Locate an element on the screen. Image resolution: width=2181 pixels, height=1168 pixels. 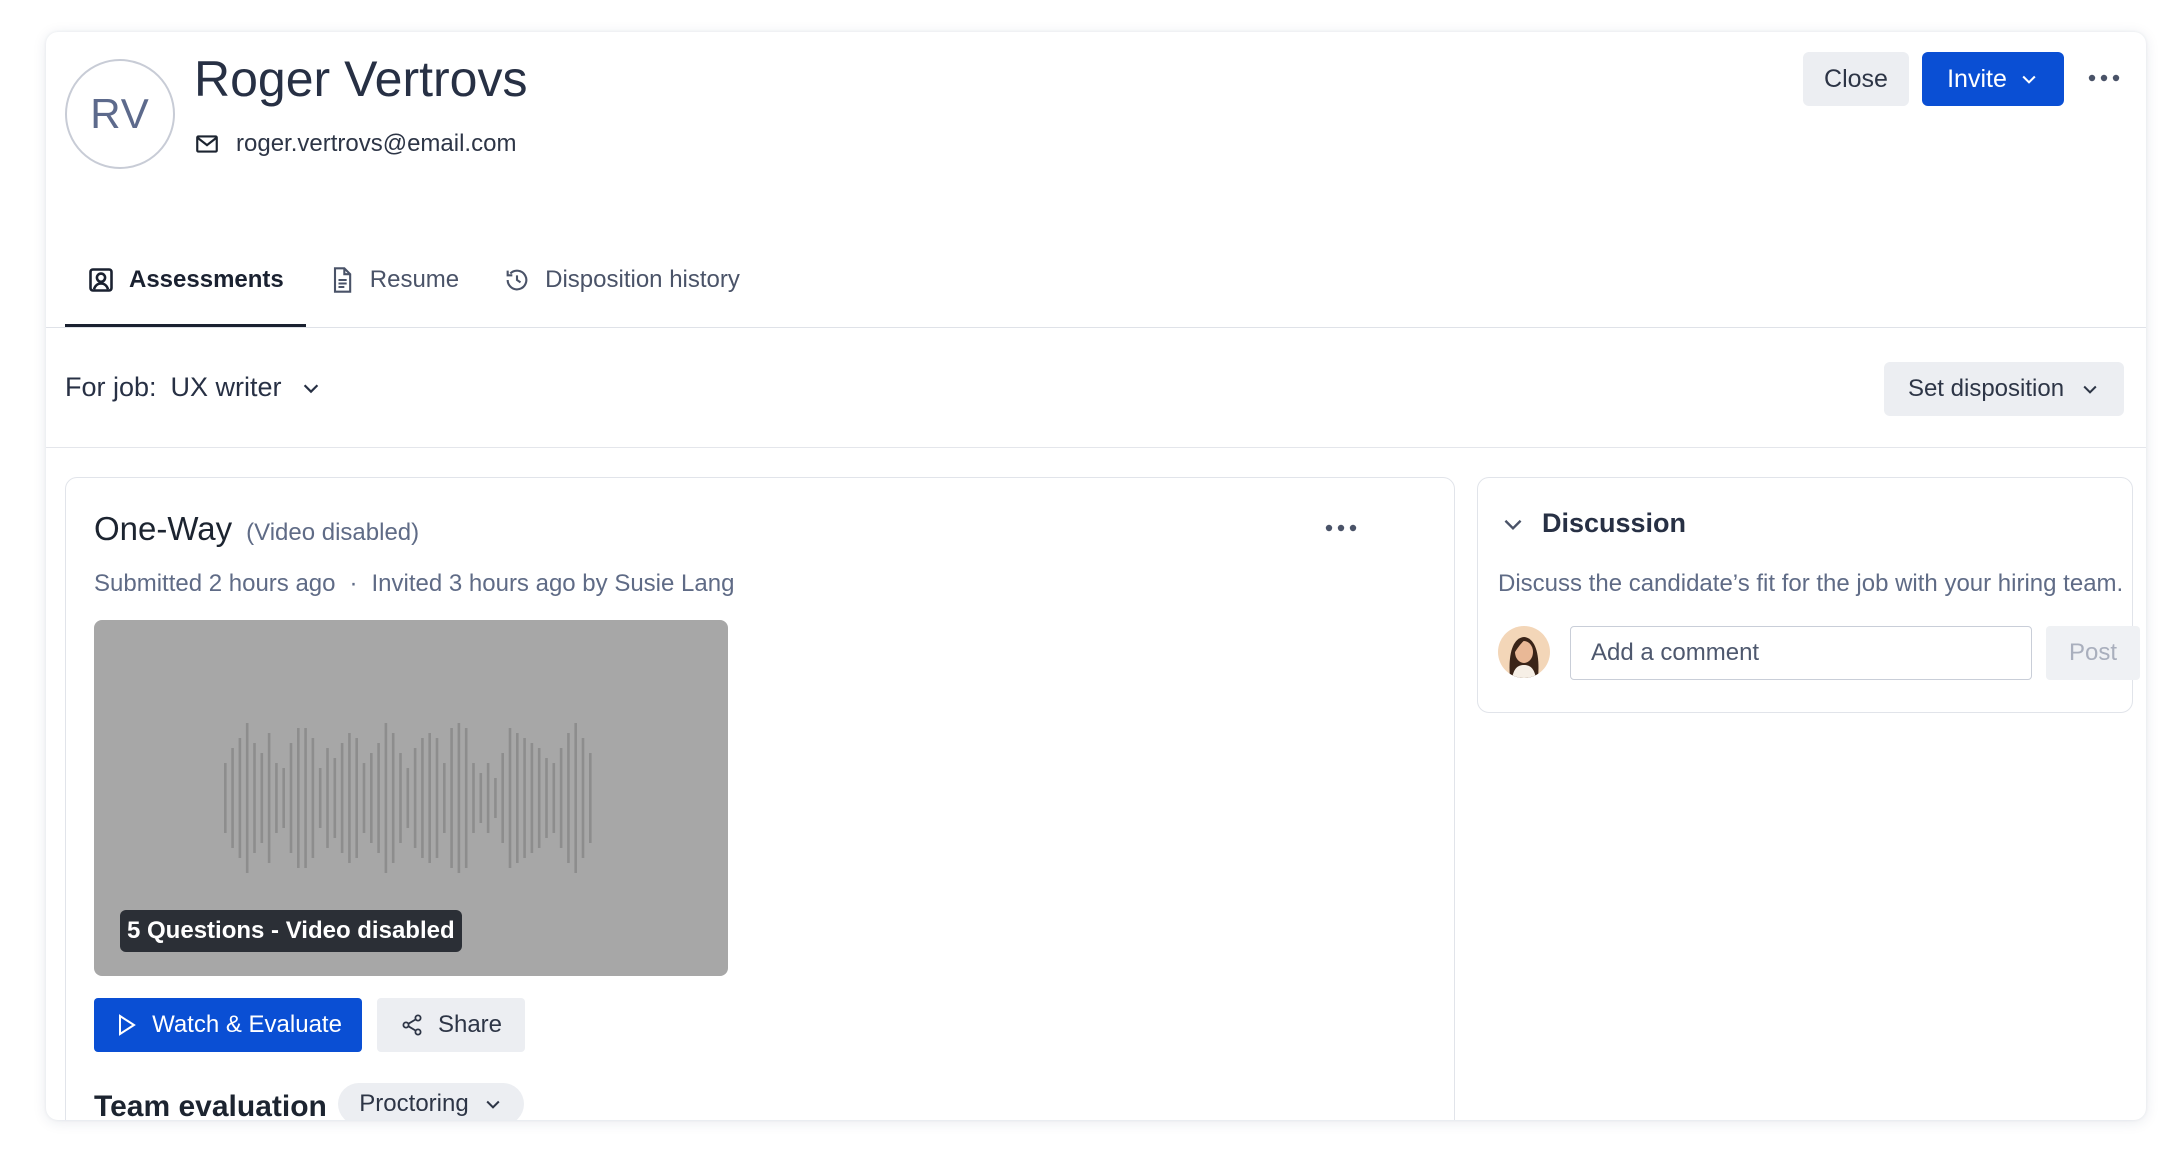
proctoring-dropdown: Proctoring is located at coordinates (431, 1101).